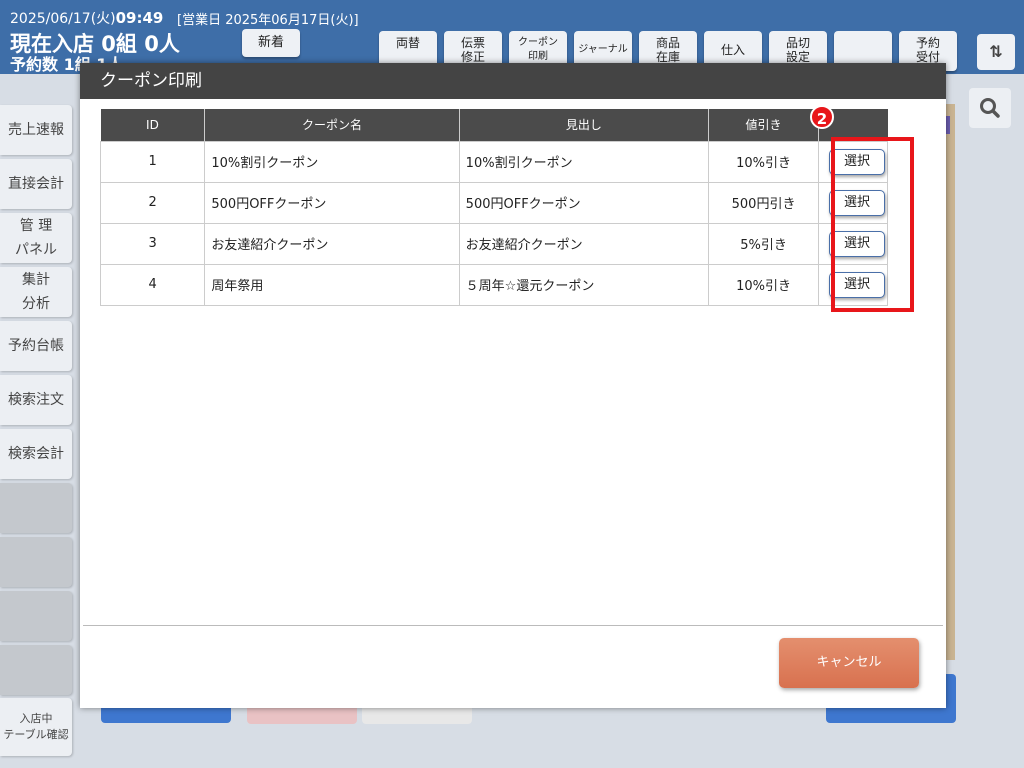 Image resolution: width=1024 pixels, height=768 pixels. Describe the element at coordinates (332, 202) in the screenshot. I see `cell-name: 500円OFFクーポン` at that location.